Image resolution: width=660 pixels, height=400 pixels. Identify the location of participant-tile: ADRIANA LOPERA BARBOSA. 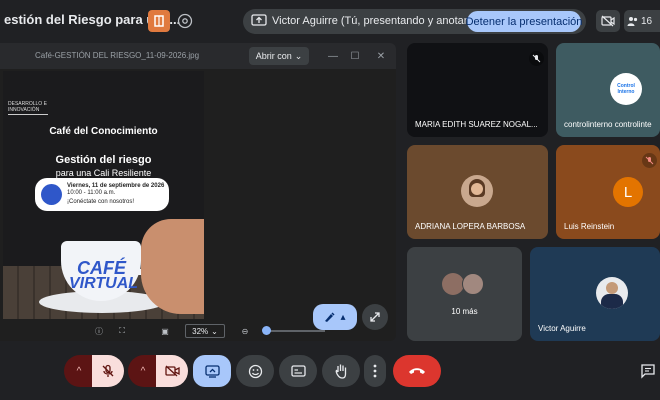
(477, 192).